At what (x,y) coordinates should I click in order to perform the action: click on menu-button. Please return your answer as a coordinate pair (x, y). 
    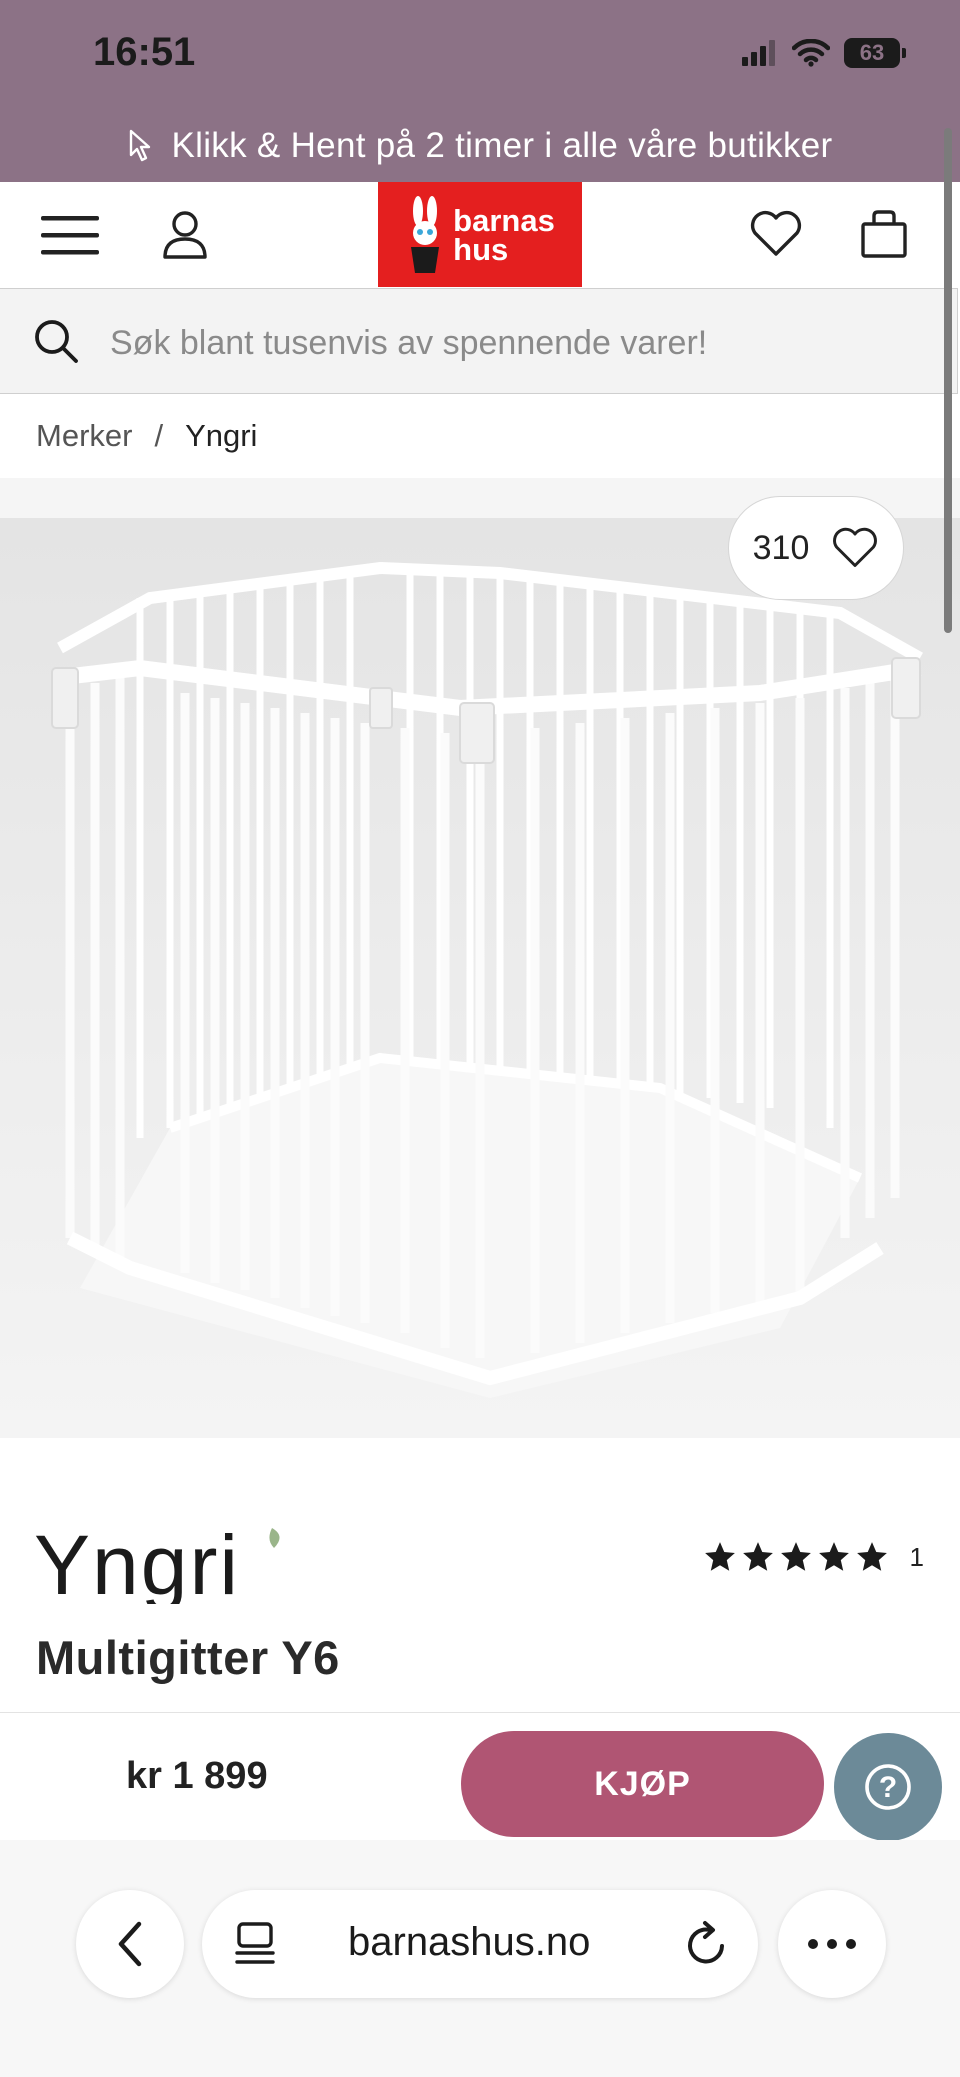
    Looking at the image, I should click on (70, 235).